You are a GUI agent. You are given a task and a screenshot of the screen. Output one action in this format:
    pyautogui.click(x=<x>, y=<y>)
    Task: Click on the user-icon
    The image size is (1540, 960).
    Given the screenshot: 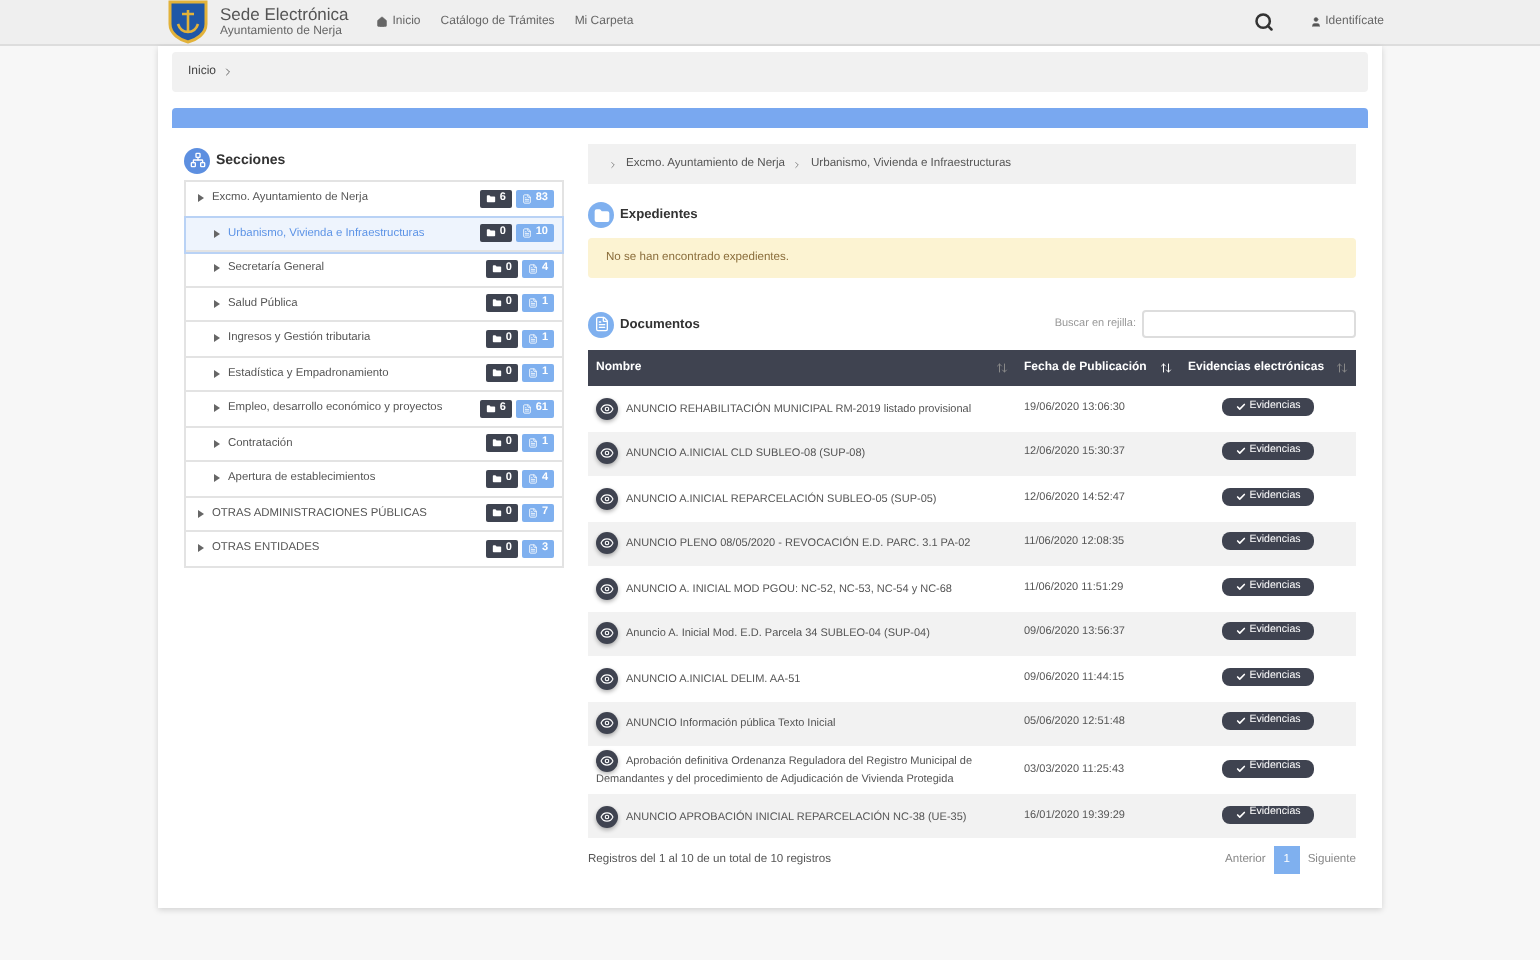 What is the action you would take?
    pyautogui.click(x=1315, y=22)
    